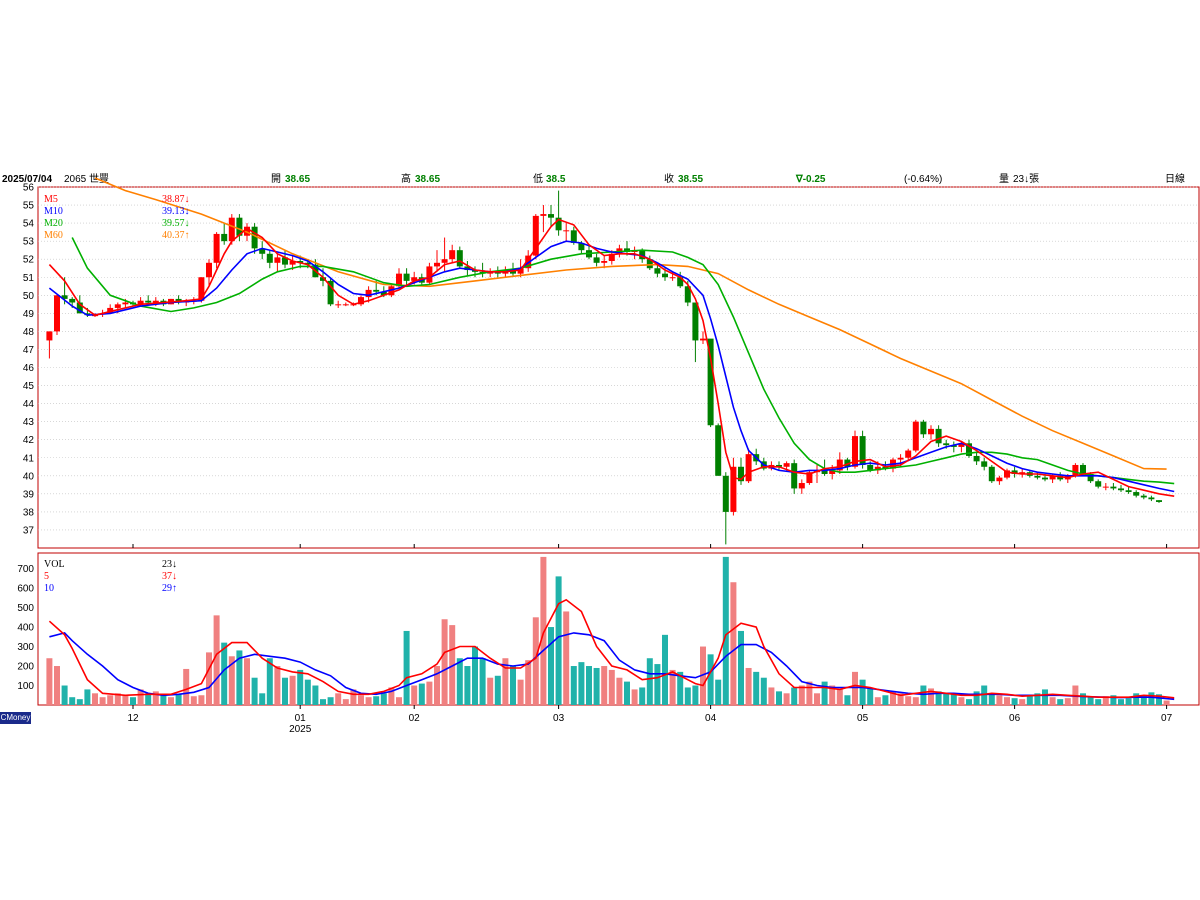 Image resolution: width=1200 pixels, height=900 pixels. What do you see at coordinates (15, 718) in the screenshot?
I see `cmoney-watermark: CMoney` at bounding box center [15, 718].